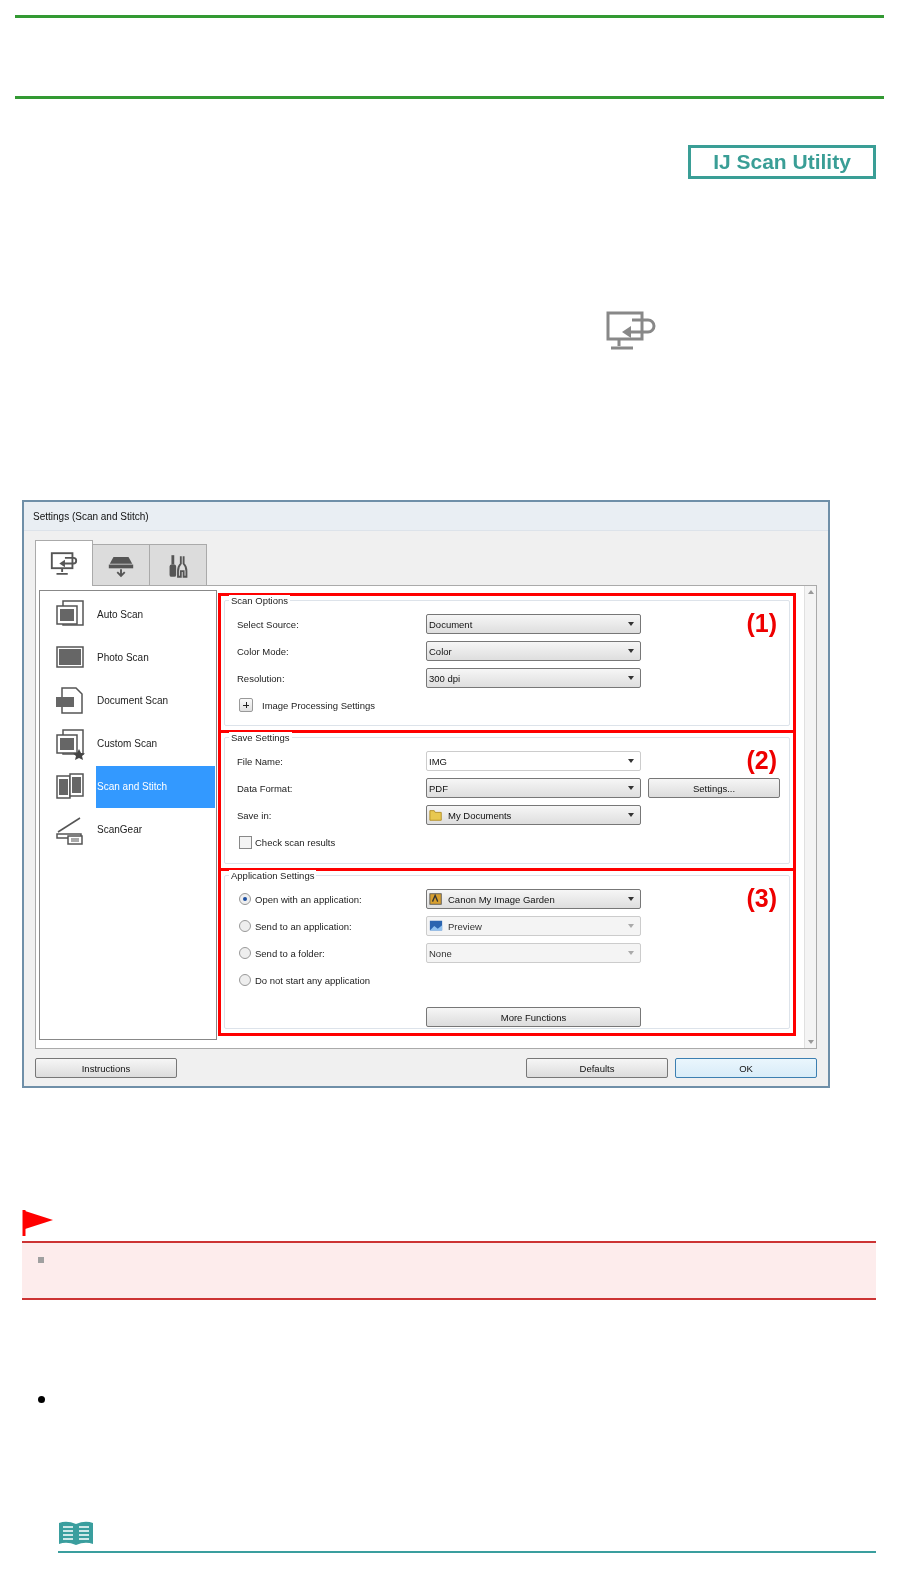 The height and width of the screenshot is (1570, 899). I want to click on dialog-button: OK, so click(746, 1068).